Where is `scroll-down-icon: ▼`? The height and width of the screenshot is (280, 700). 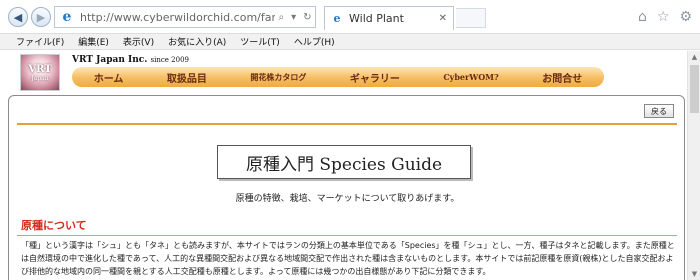
scroll-down-icon: ▼ is located at coordinates (694, 274).